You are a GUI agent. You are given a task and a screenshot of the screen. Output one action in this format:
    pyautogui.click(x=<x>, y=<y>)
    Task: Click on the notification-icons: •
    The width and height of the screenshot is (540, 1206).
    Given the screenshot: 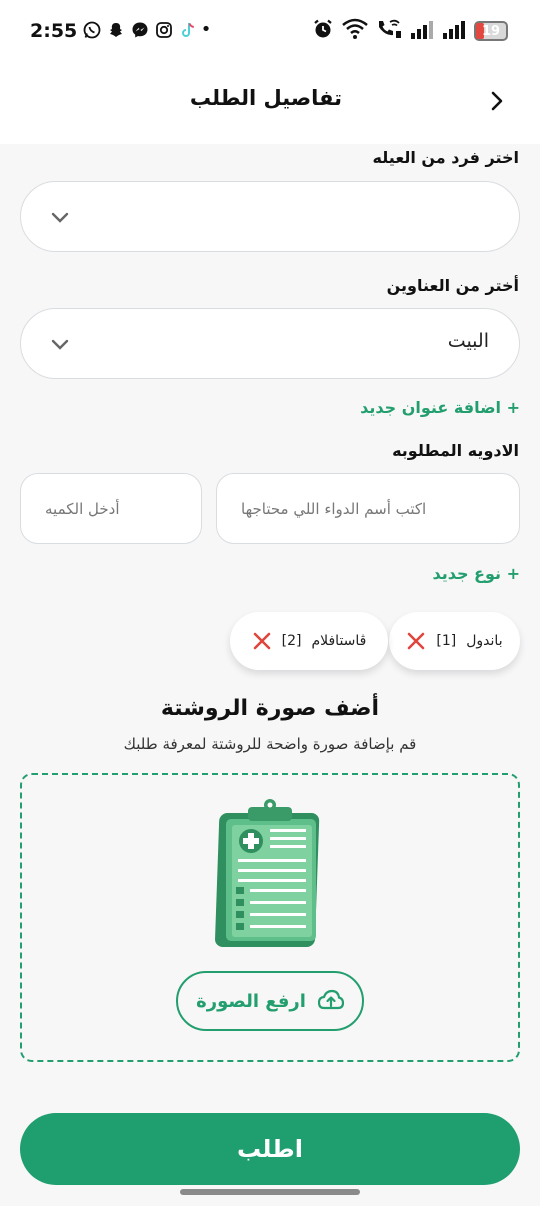 What is the action you would take?
    pyautogui.click(x=147, y=29)
    